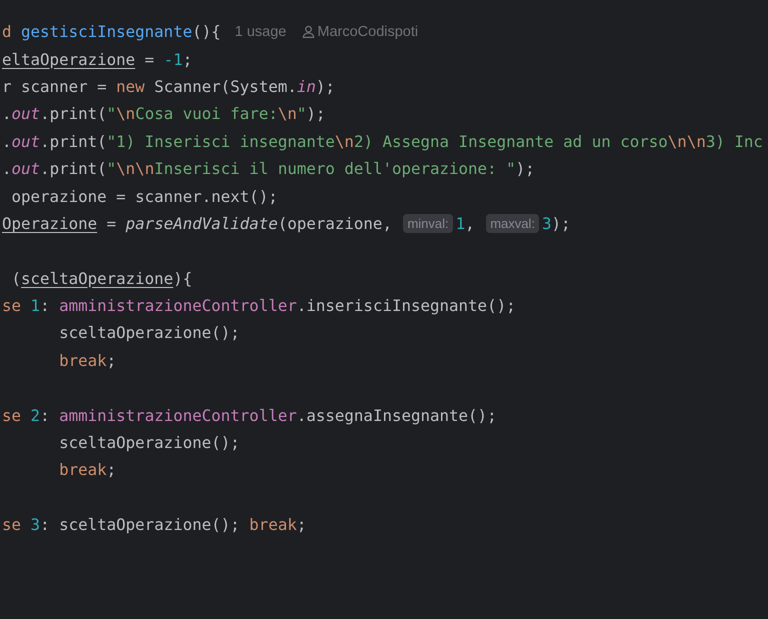 This screenshot has height=619, width=768. I want to click on code-text: operazione = scanner.next();, so click(144, 196).